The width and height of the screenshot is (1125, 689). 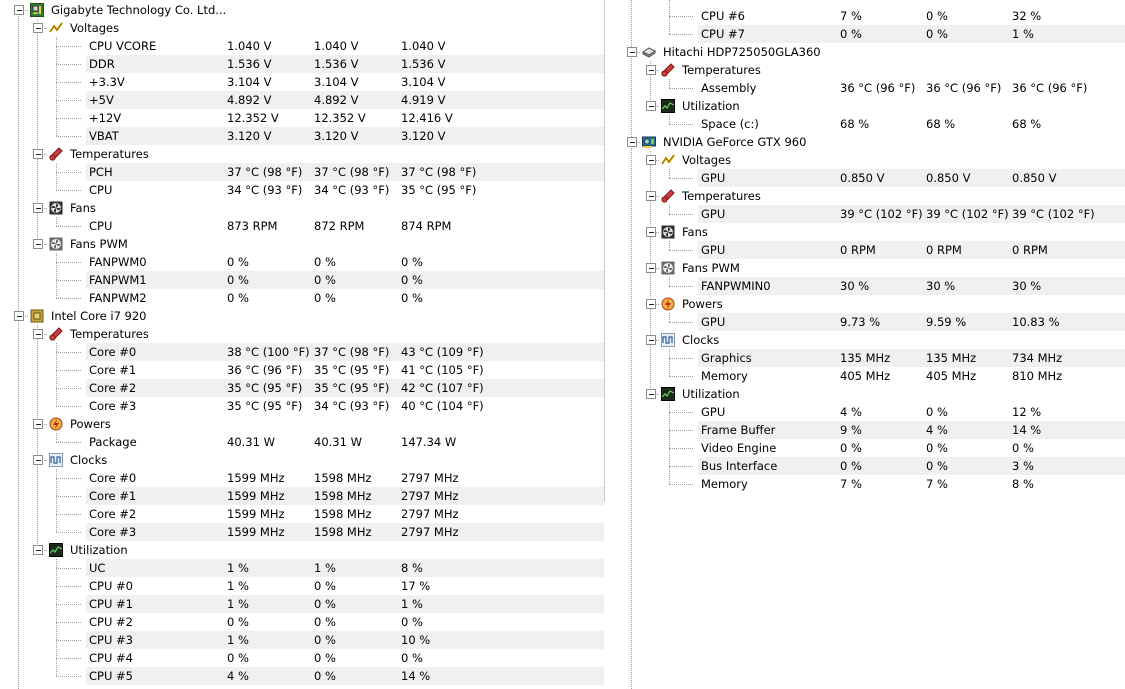 I want to click on sensor-group-label: Temperatures, so click(x=109, y=334).